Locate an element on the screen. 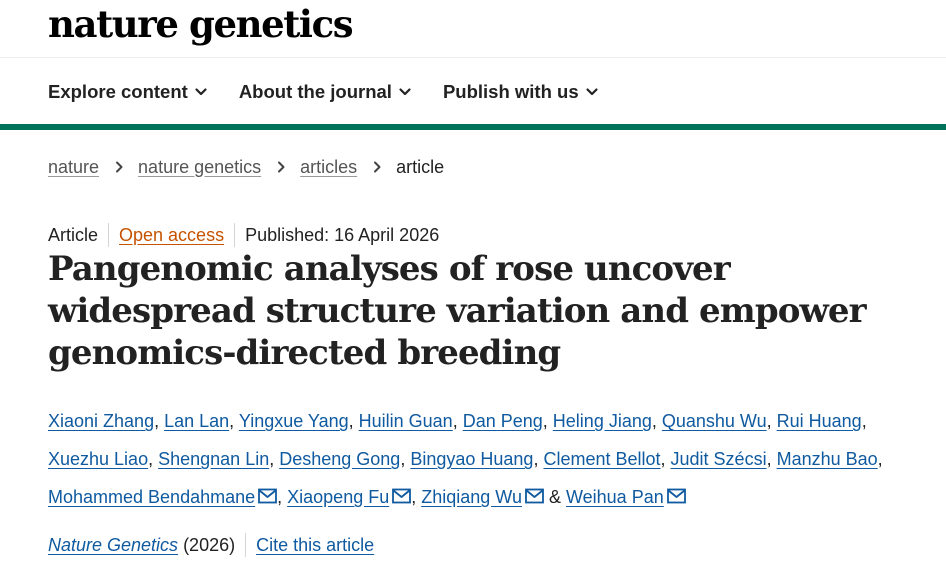 The width and height of the screenshot is (946, 571). breadcrumb-link-articles: articles is located at coordinates (328, 167).